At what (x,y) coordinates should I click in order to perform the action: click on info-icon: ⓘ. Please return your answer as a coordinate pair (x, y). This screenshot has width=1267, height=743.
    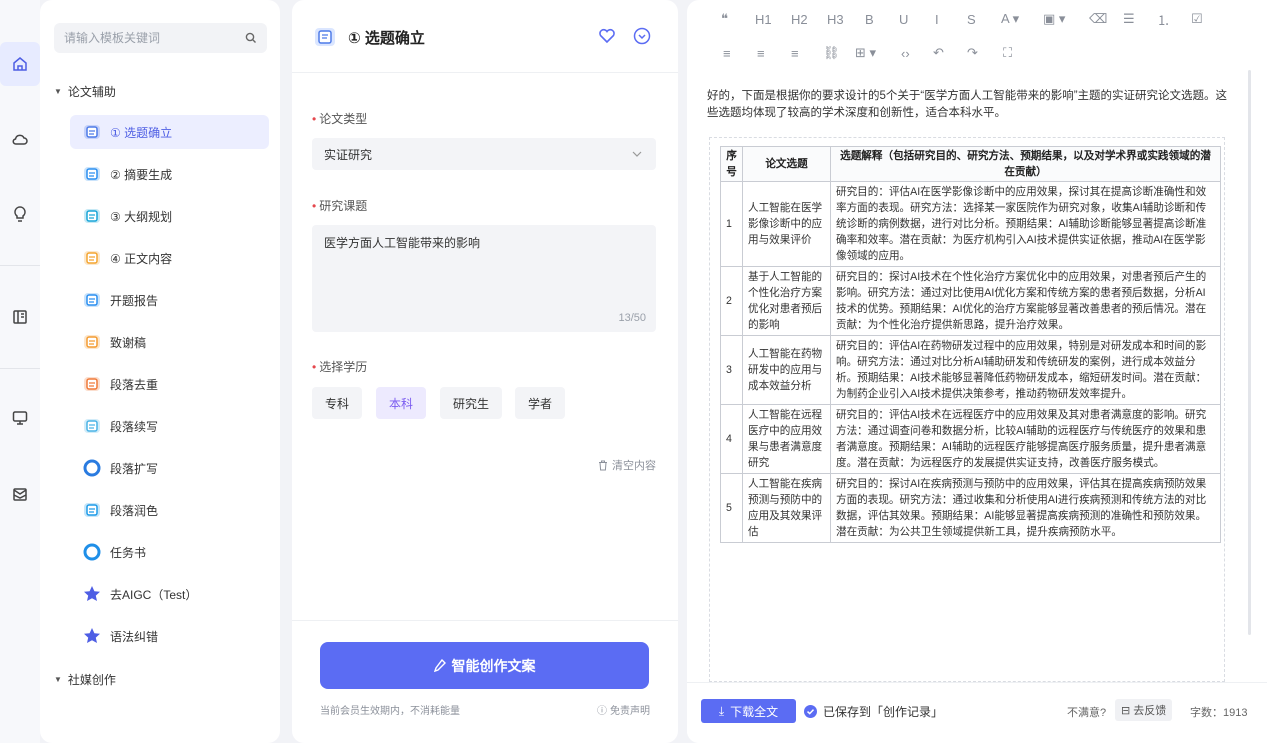
    Looking at the image, I should click on (602, 711).